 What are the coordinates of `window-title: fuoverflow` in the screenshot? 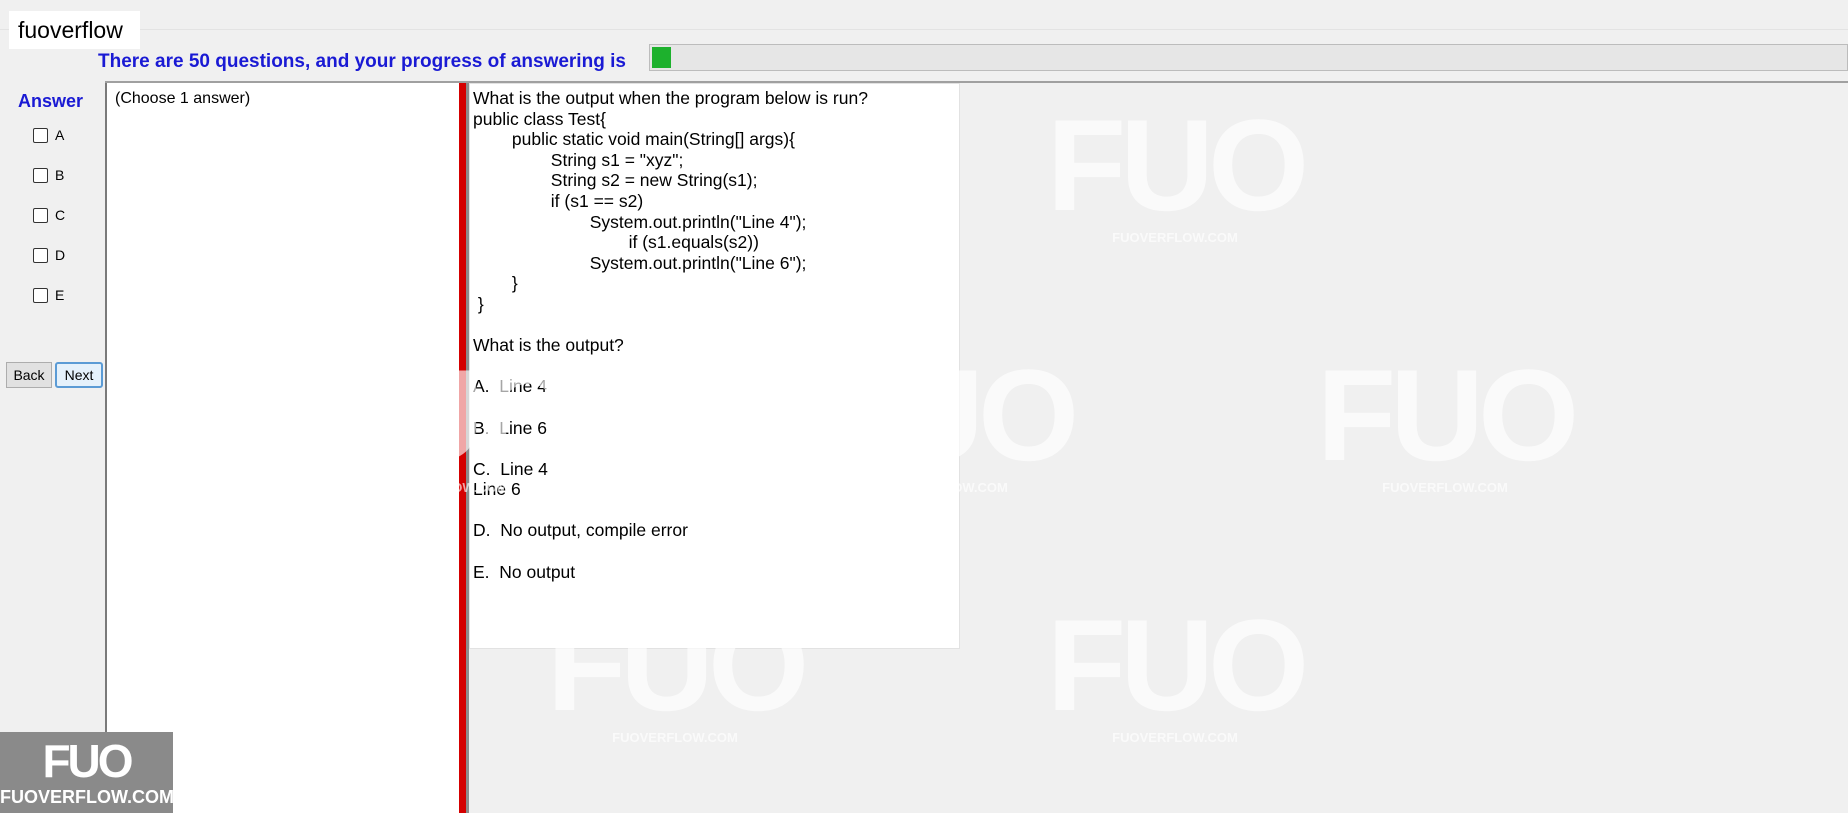 It's located at (74, 30).